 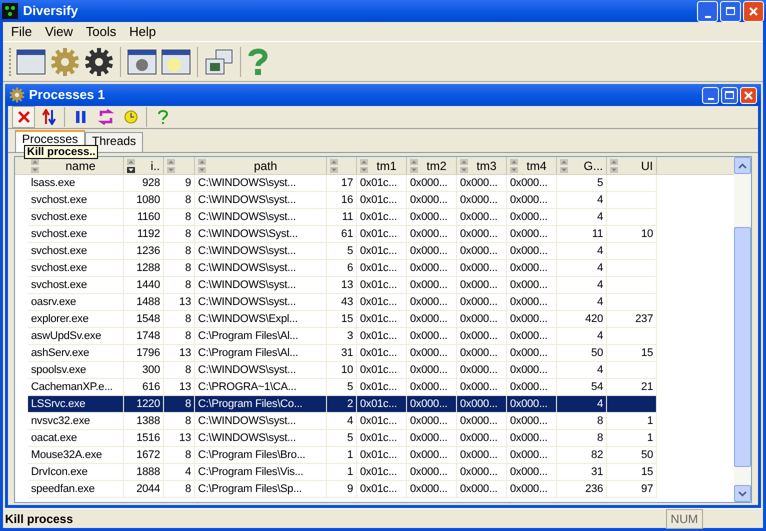 What do you see at coordinates (144, 268) in the screenshot?
I see `table-cell: 1288` at bounding box center [144, 268].